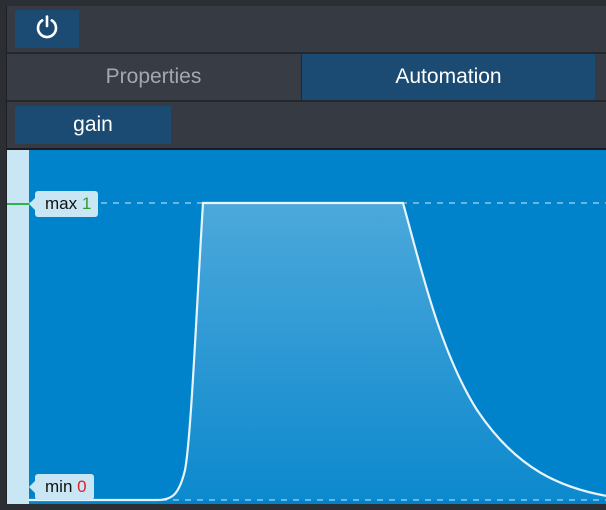  I want to click on tab-properties: Properties, so click(153, 77).